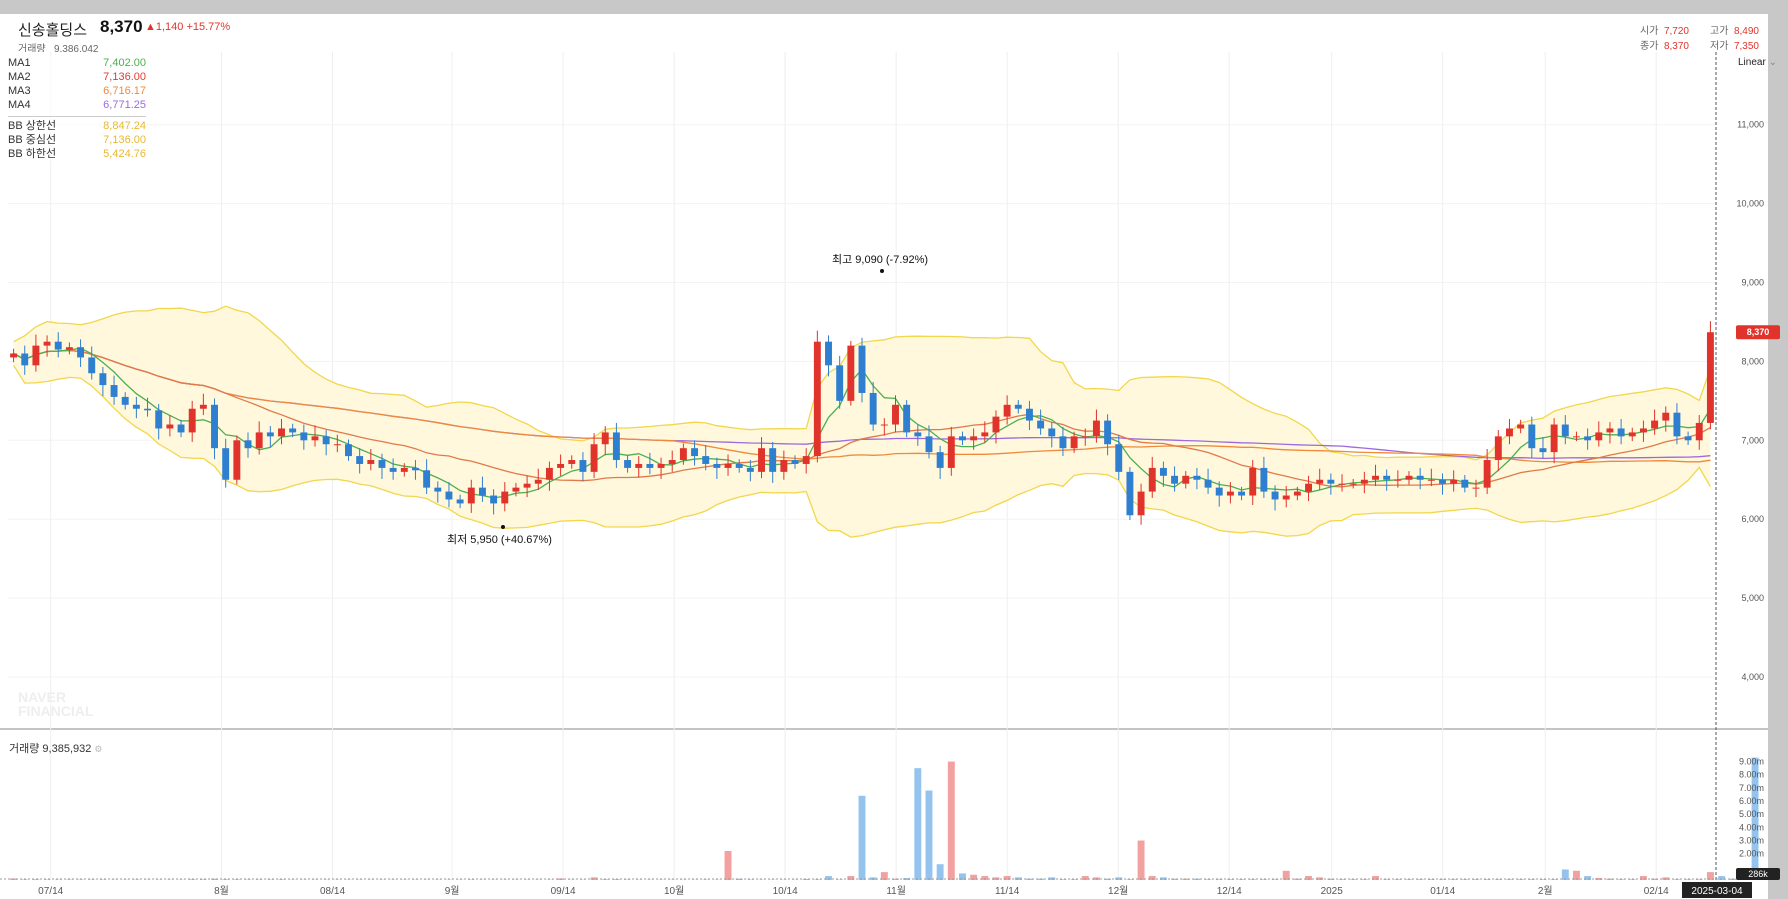 This screenshot has width=1788, height=899. I want to click on chevron-down-icon: ⌄, so click(1772, 62).